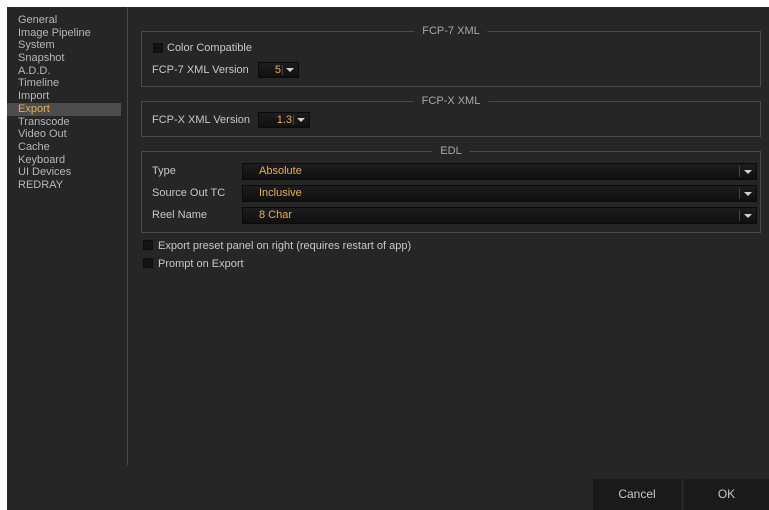 The height and width of the screenshot is (510, 769). I want to click on edl-title: EDL, so click(451, 151).